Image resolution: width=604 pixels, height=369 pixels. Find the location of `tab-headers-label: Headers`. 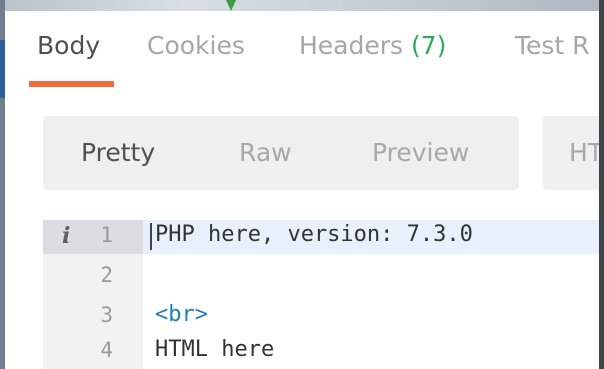

tab-headers-label: Headers is located at coordinates (351, 45).